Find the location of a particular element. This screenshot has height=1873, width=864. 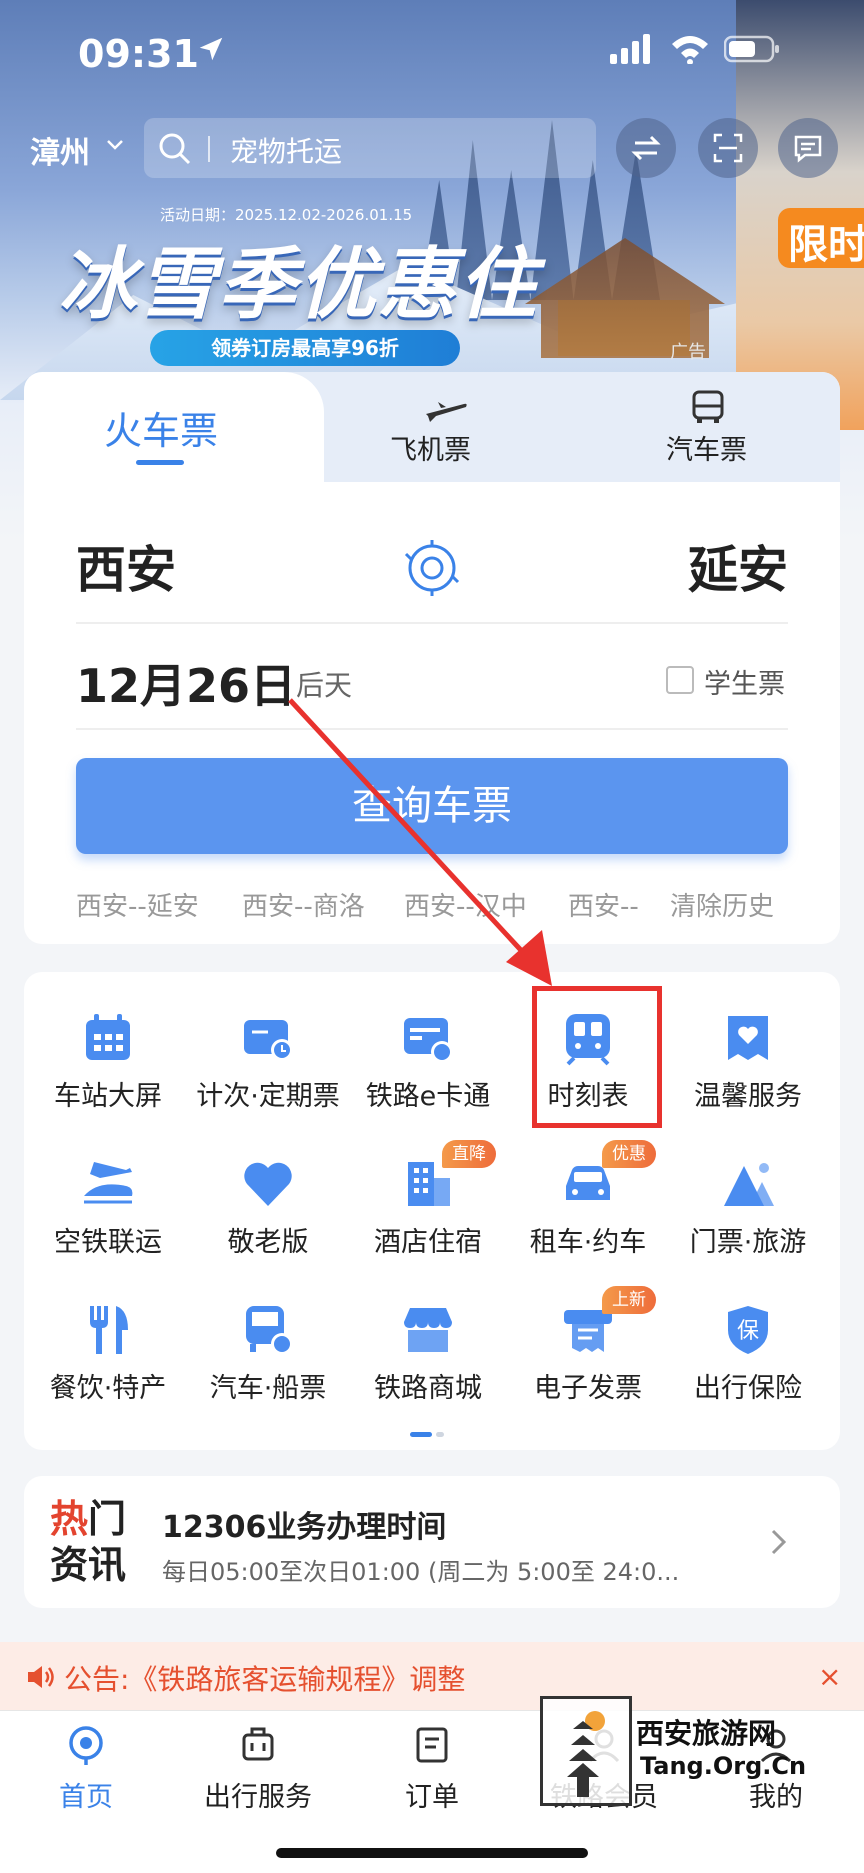

service-label: 铁路商城 is located at coordinates (428, 1388).